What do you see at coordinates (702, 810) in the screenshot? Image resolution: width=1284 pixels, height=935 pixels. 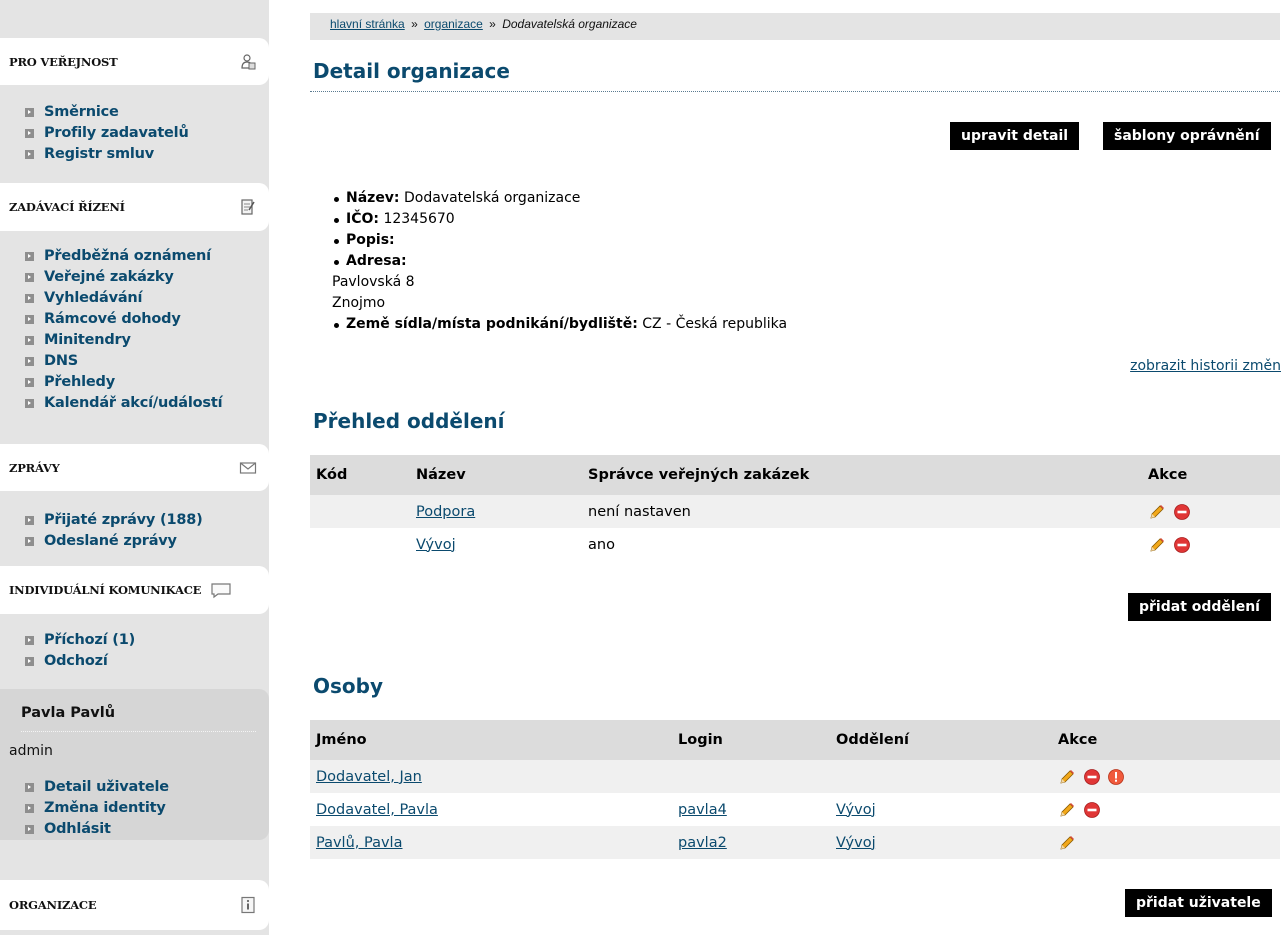 I see `login-link: pavla4` at bounding box center [702, 810].